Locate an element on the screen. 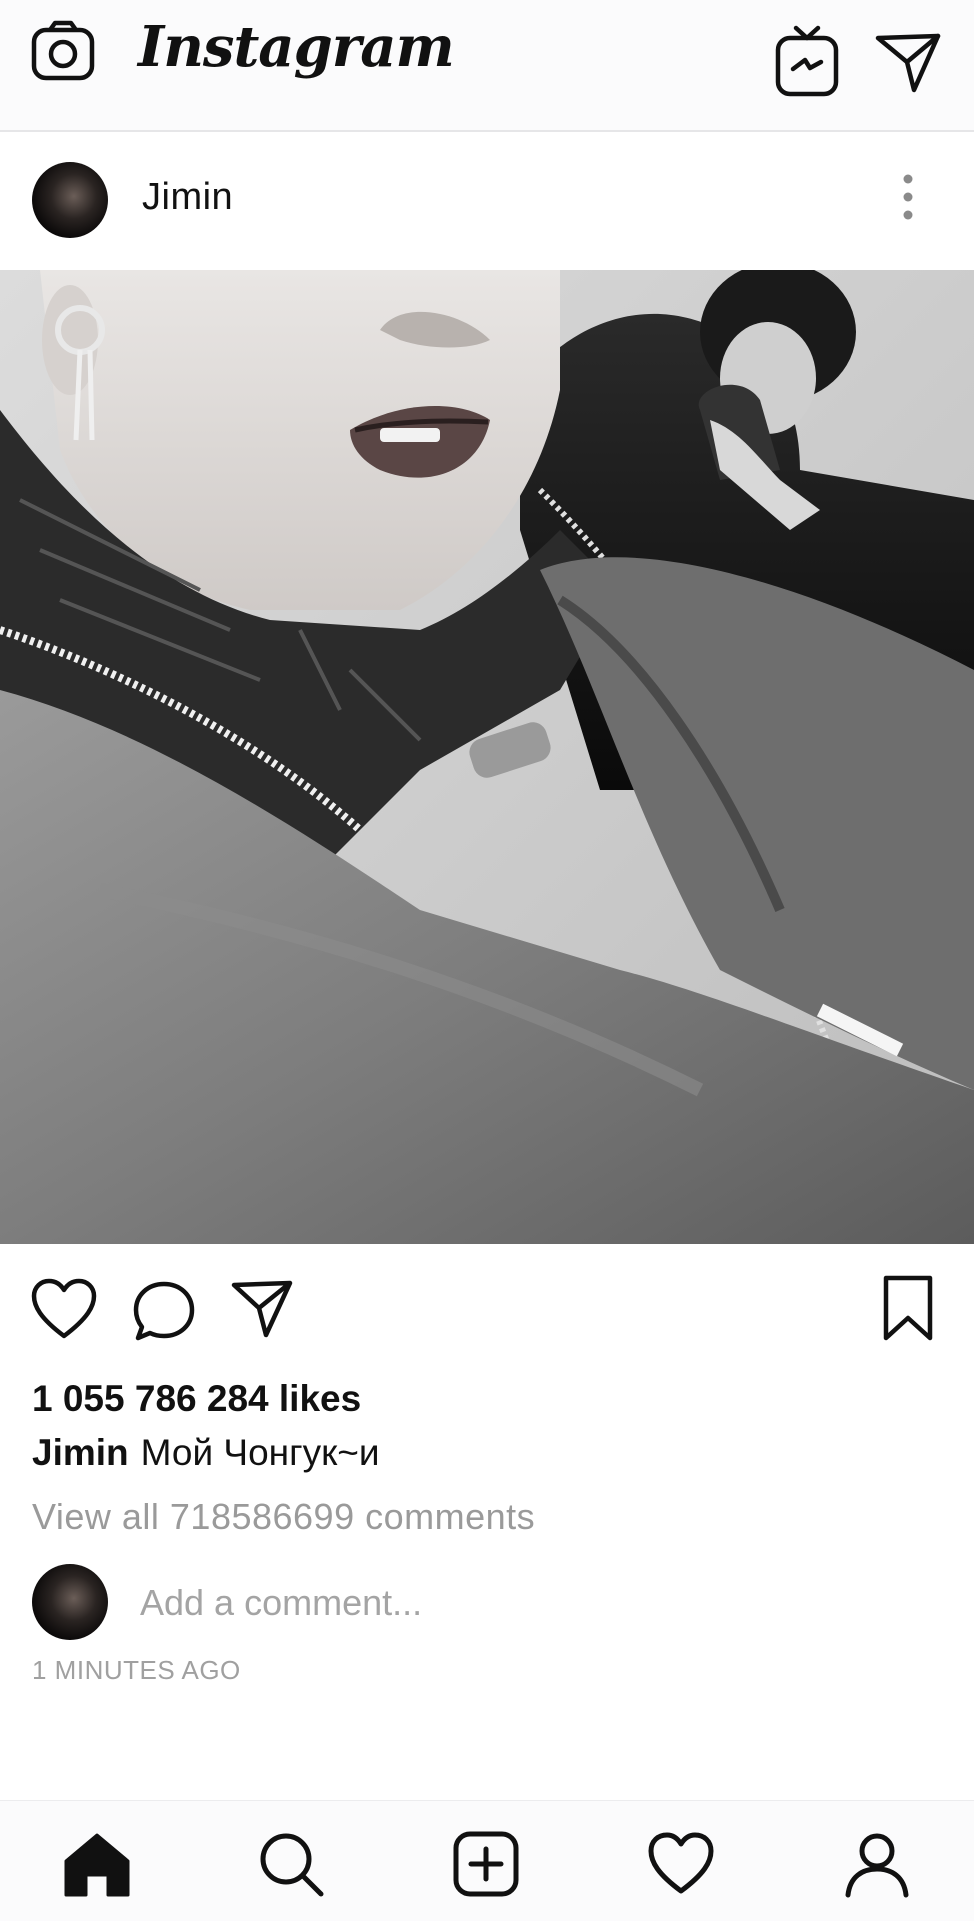 This screenshot has height=1921, width=974. new-post-icon is located at coordinates (486, 1864).